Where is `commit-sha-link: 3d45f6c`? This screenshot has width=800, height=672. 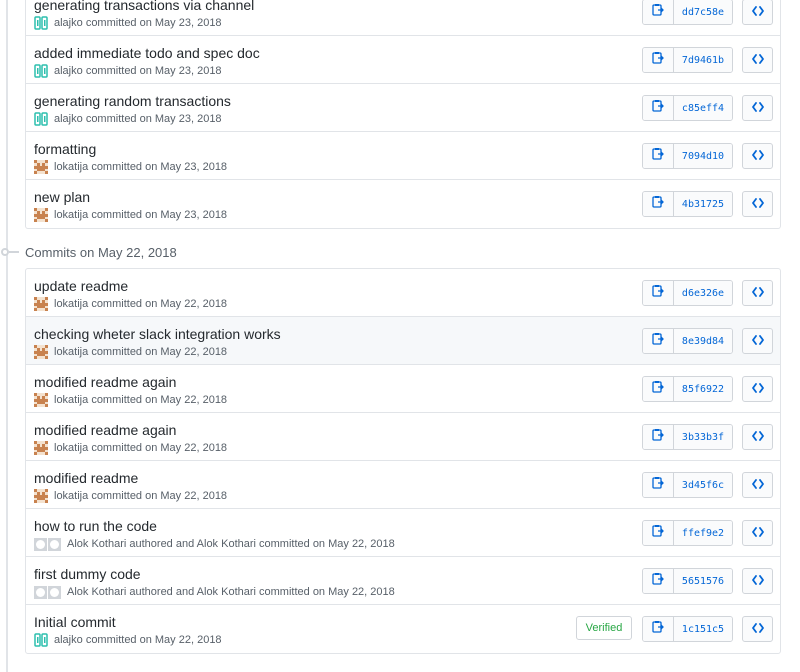
commit-sha-link: 3d45f6c is located at coordinates (703, 485).